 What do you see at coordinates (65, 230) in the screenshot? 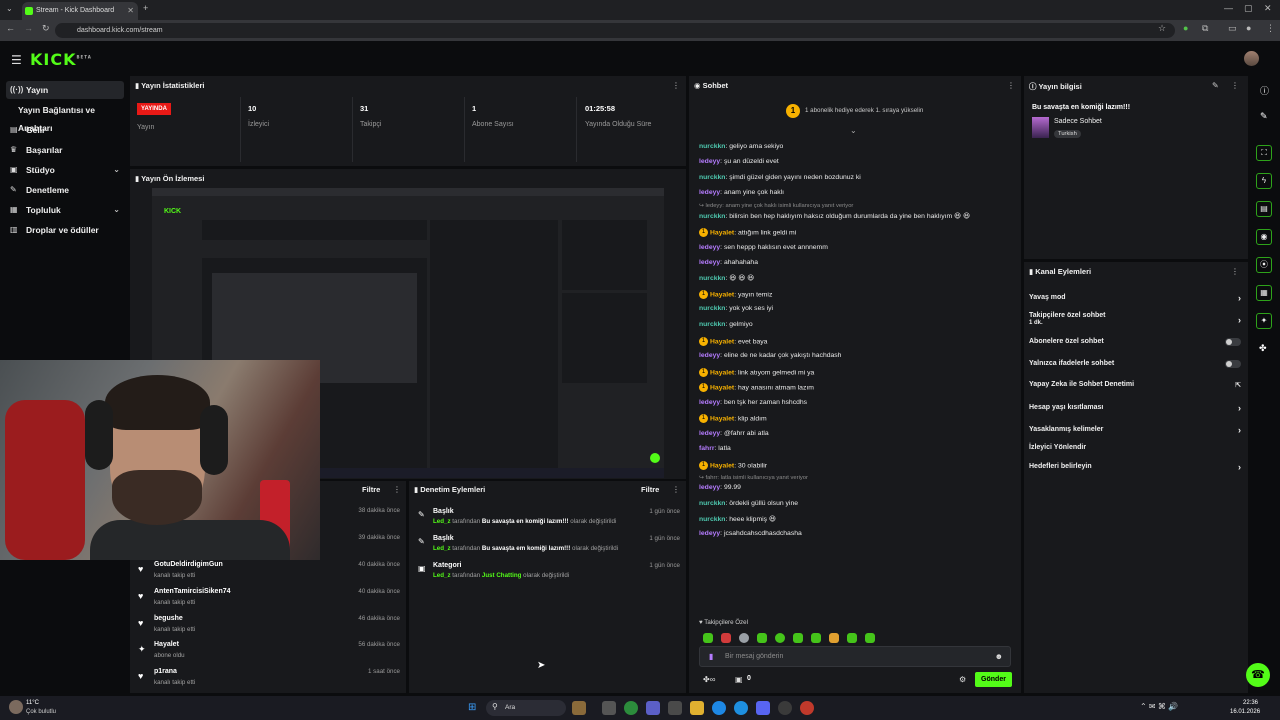
I see `sidebar-item-droplar: ▥ Droplar ve ödüller` at bounding box center [65, 230].